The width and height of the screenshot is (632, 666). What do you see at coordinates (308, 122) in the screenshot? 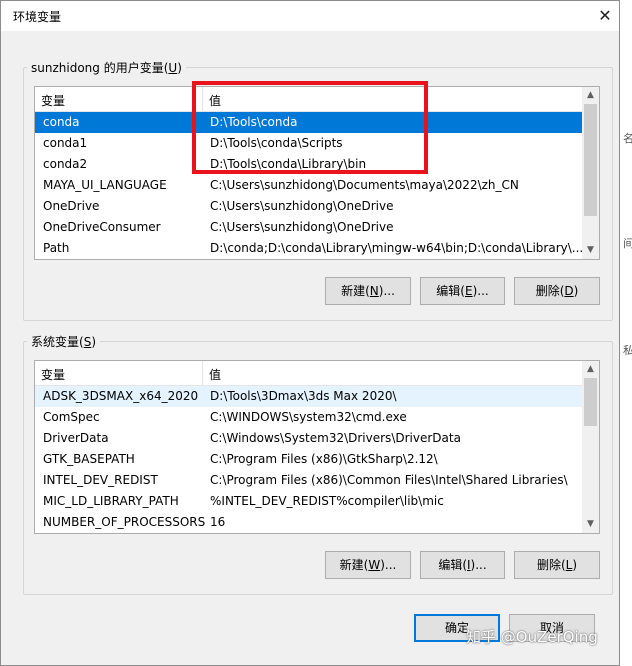
I see `table-row: conda D:\Tools\conda` at bounding box center [308, 122].